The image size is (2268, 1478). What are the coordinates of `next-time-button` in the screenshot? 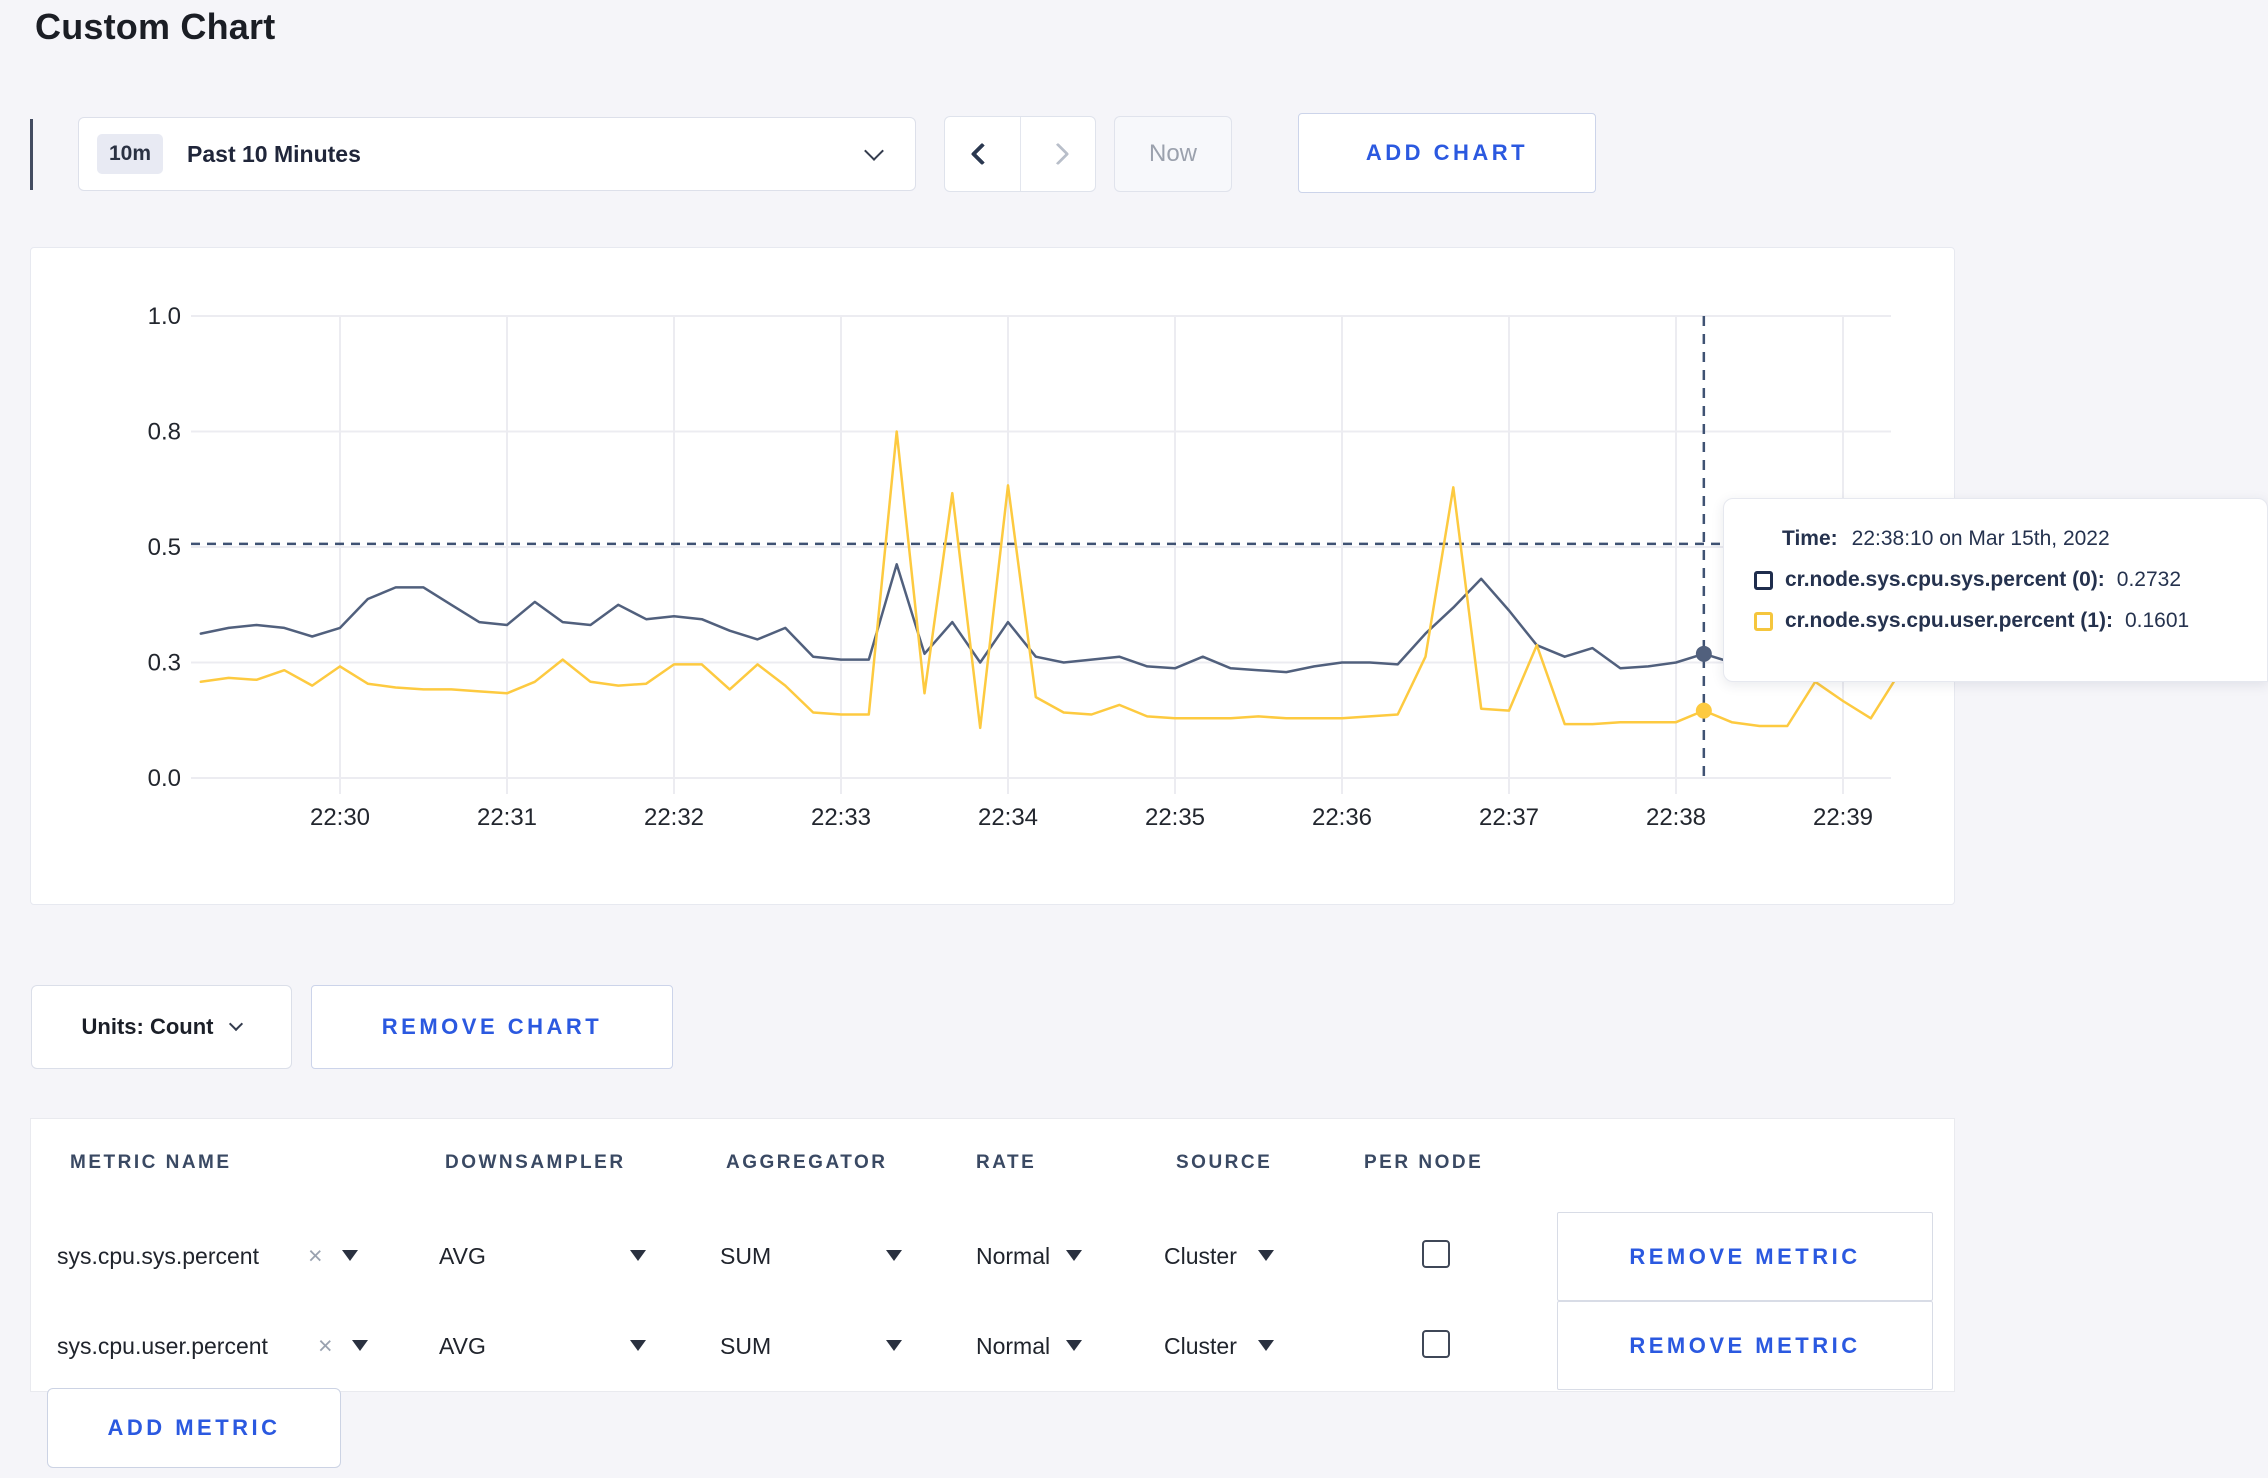 It's located at (1057, 154).